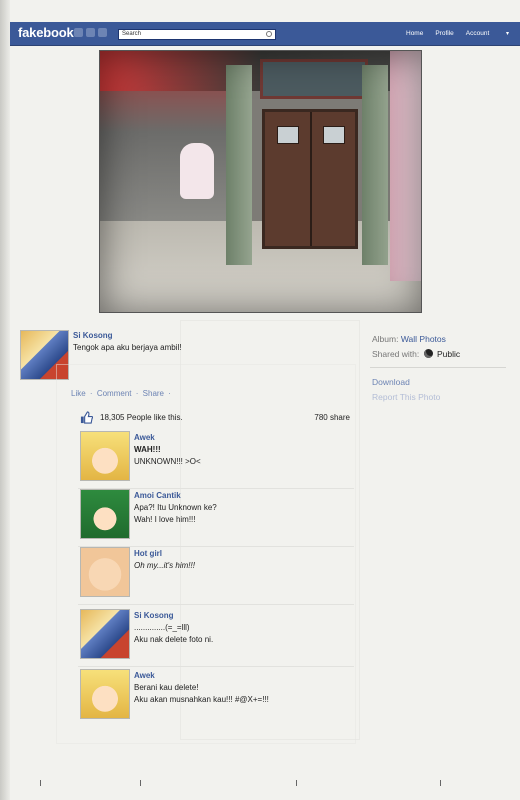 This screenshot has height=800, width=520. I want to click on top-navigation-bar: fakebook Search Home Profile Account ▾, so click(265, 34).